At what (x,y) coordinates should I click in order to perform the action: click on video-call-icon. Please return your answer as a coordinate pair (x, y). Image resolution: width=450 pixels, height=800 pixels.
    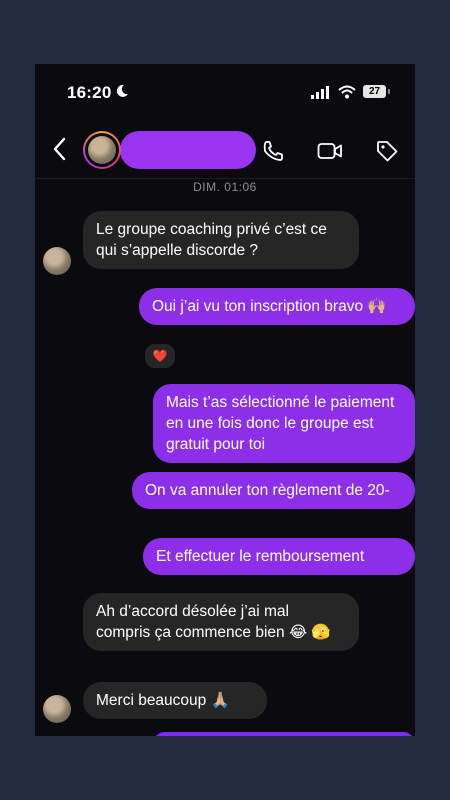
    Looking at the image, I should click on (330, 151).